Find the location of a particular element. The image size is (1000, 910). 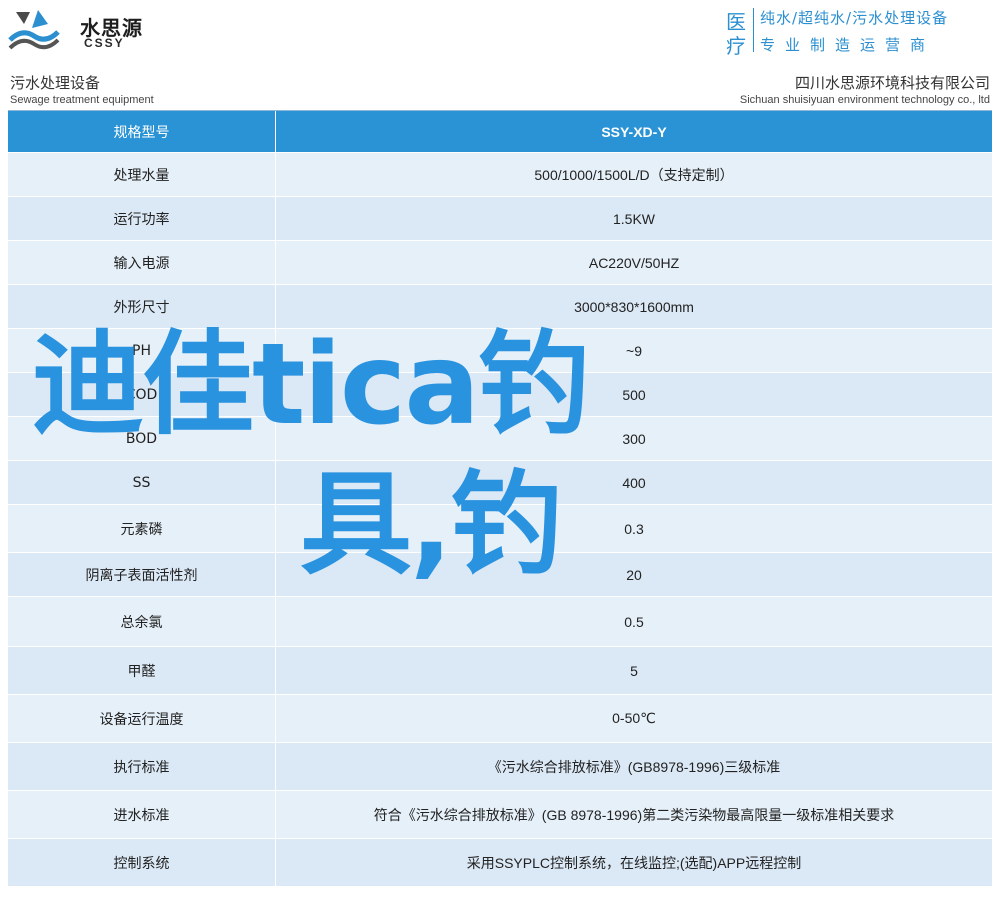

product-category-en: Sewage treatment equipment is located at coordinates (82, 100).